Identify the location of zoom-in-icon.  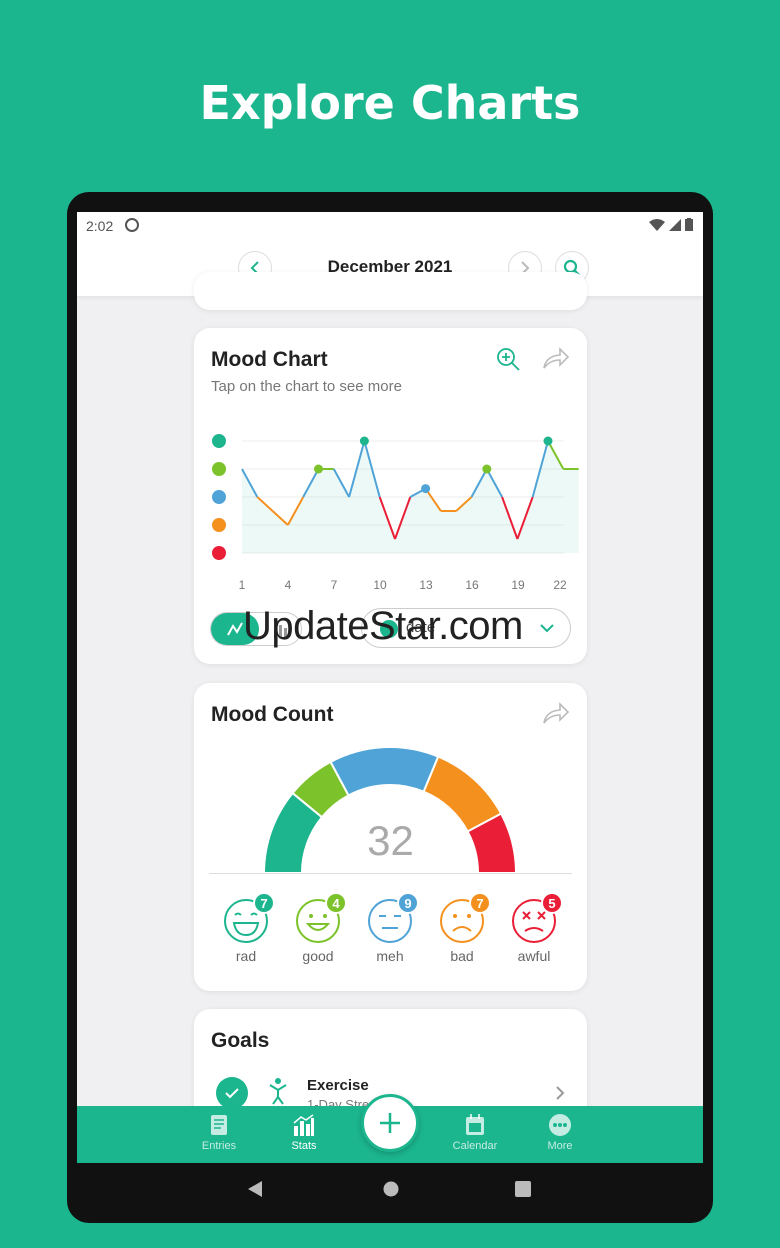
(508, 359).